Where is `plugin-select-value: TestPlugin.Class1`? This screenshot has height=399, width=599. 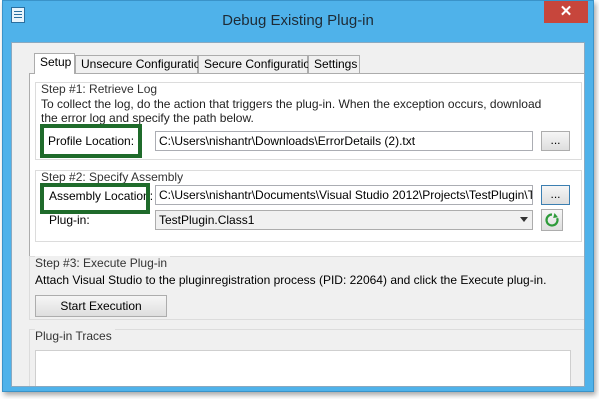
plugin-select-value: TestPlugin.Class1 is located at coordinates (207, 220).